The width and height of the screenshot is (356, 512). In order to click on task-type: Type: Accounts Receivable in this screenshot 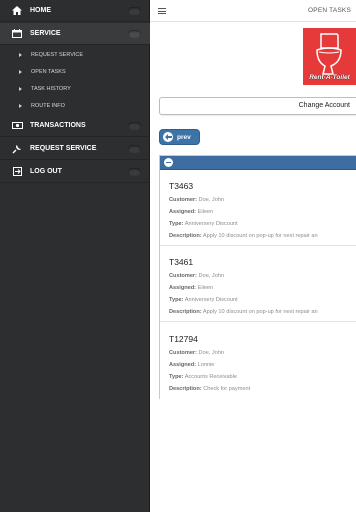, I will do `click(203, 377)`.